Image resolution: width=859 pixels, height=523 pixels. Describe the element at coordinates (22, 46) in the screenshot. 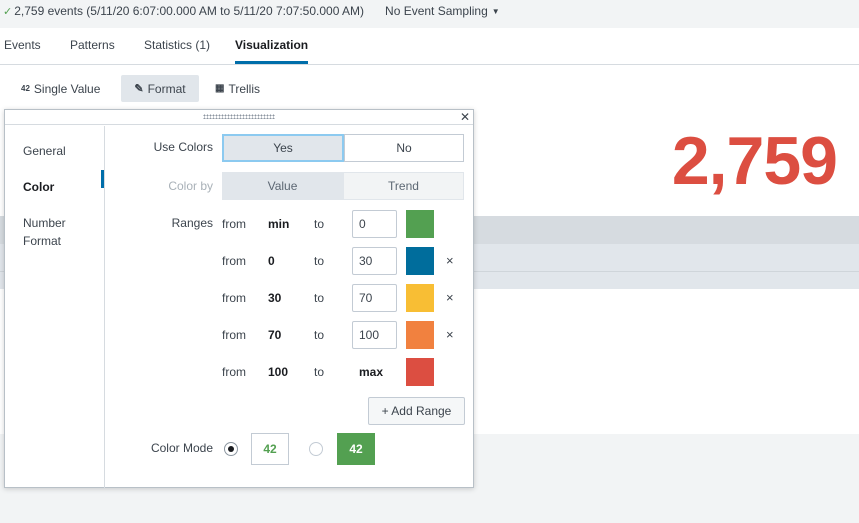

I see `tab-events: Events` at that location.